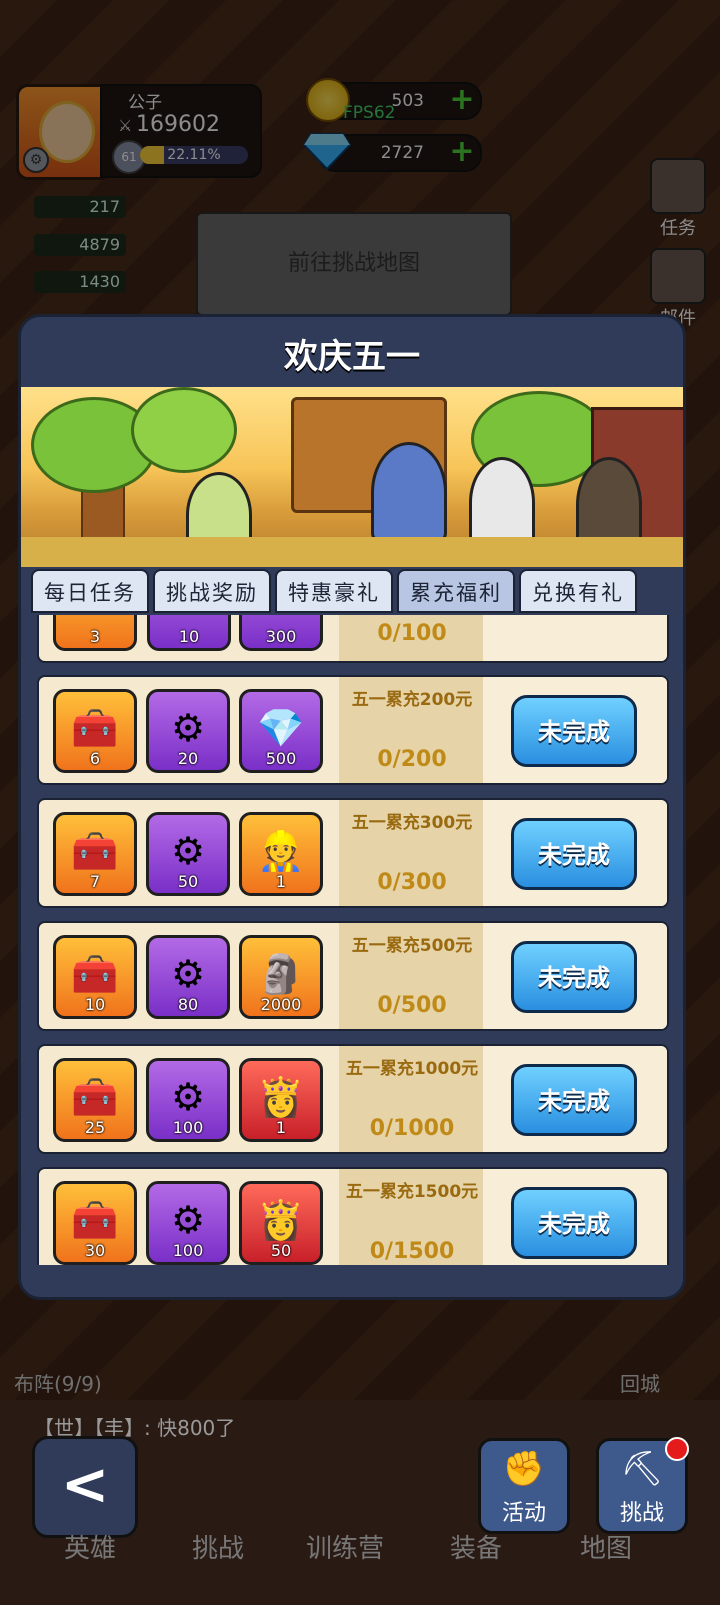 This screenshot has height=1605, width=720. I want to click on challenge-label: 挑战, so click(641, 1513).